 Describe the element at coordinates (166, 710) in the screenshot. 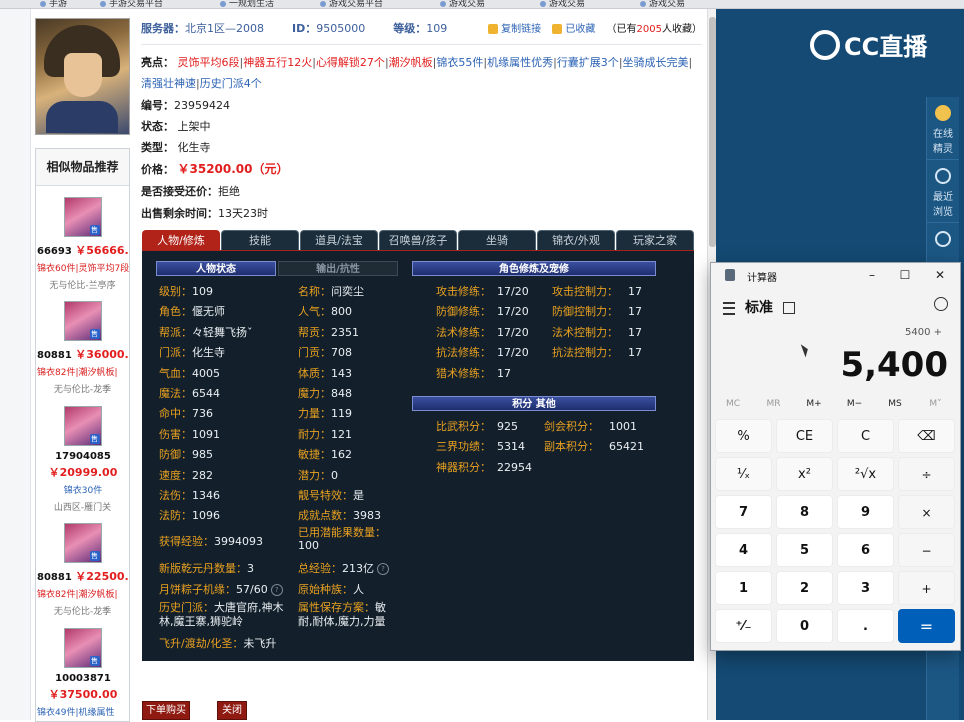

I see `buy-button: 下单购买` at that location.